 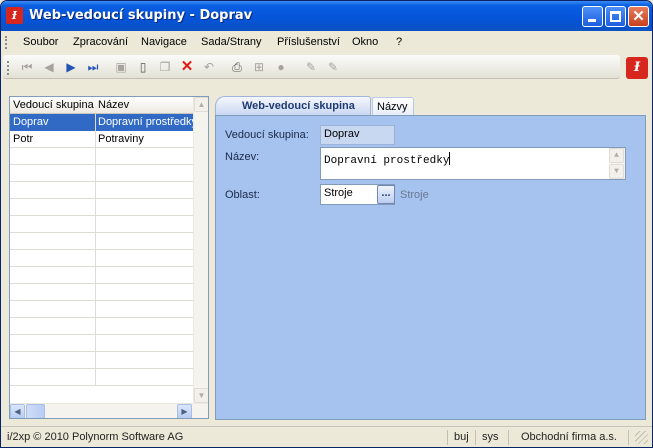 What do you see at coordinates (387, 161) in the screenshot?
I see `name-value: Dopravní prostředky` at bounding box center [387, 161].